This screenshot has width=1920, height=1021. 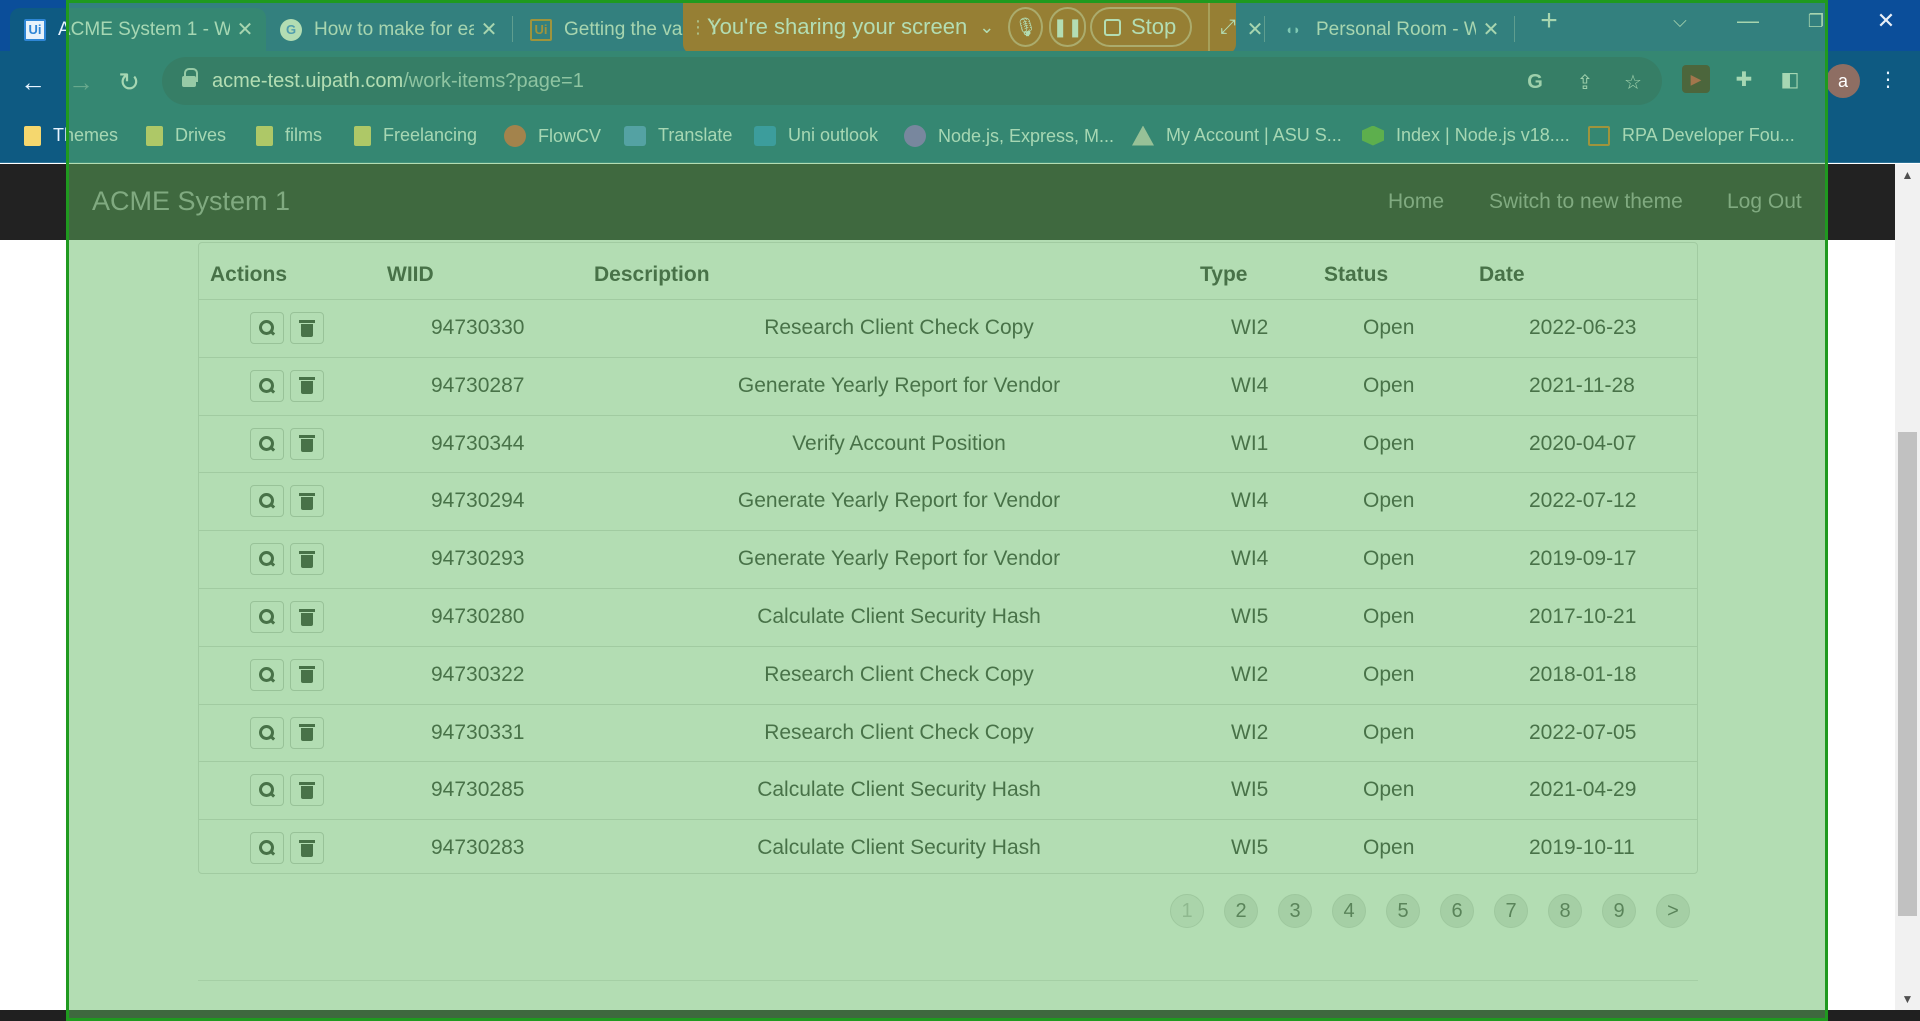 I want to click on scroll-down-arrow-icon: ▼, so click(x=1907, y=999).